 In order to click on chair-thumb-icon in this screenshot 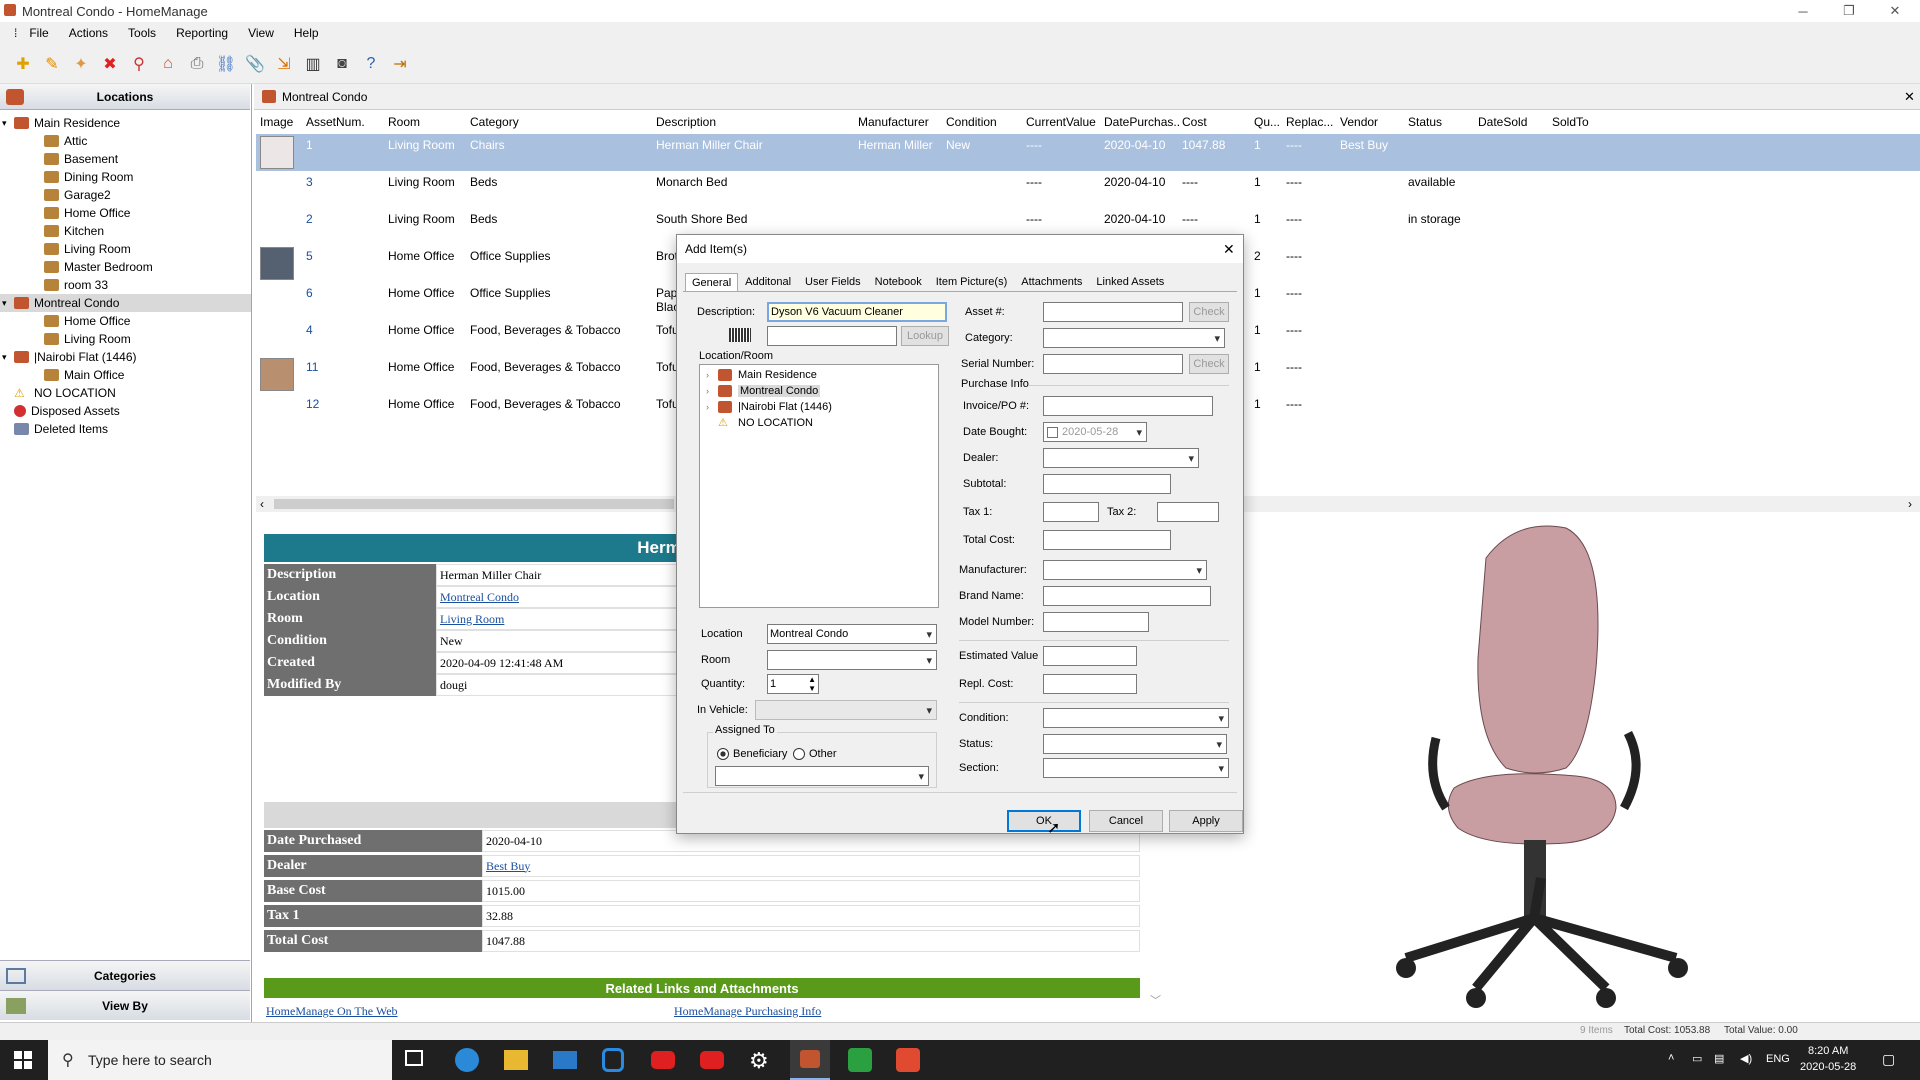, I will do `click(277, 152)`.